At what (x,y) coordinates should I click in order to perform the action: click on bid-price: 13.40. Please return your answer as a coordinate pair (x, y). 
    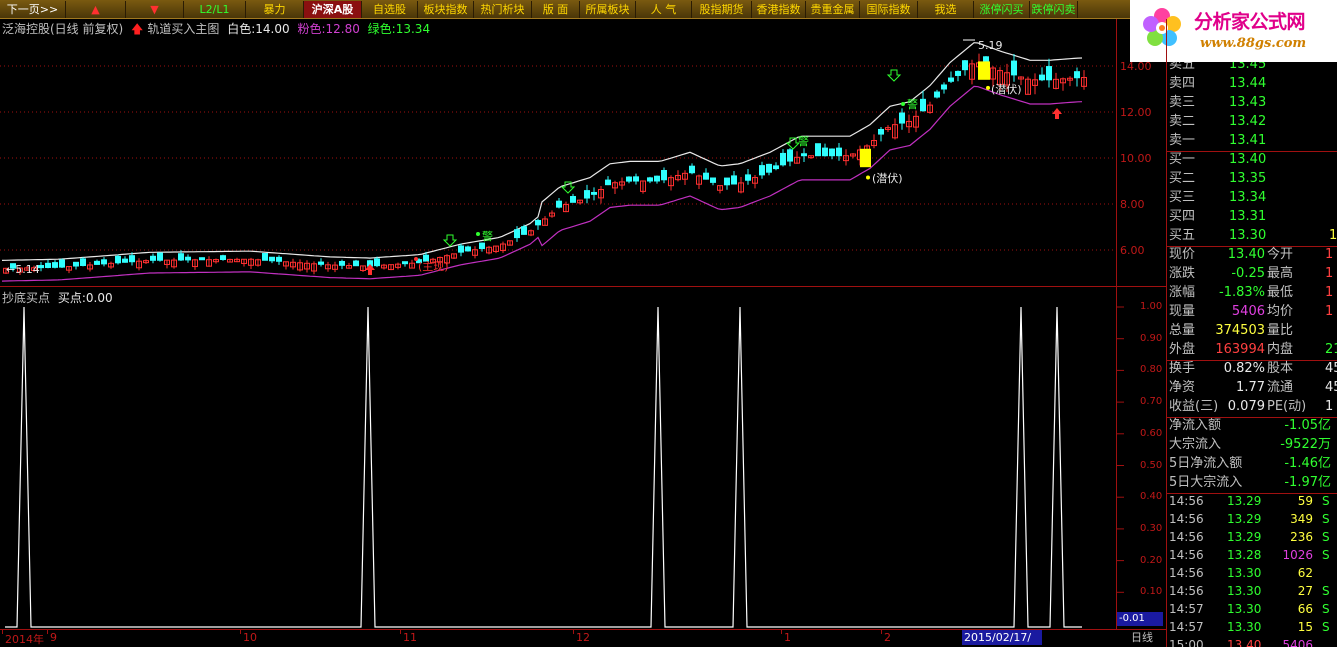
    Looking at the image, I should click on (1248, 159).